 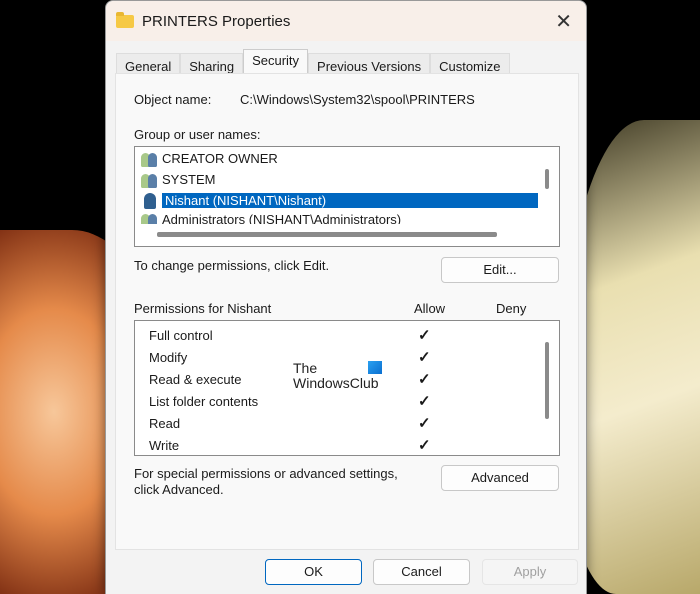 I want to click on permission-name: Read & execute, so click(x=195, y=379).